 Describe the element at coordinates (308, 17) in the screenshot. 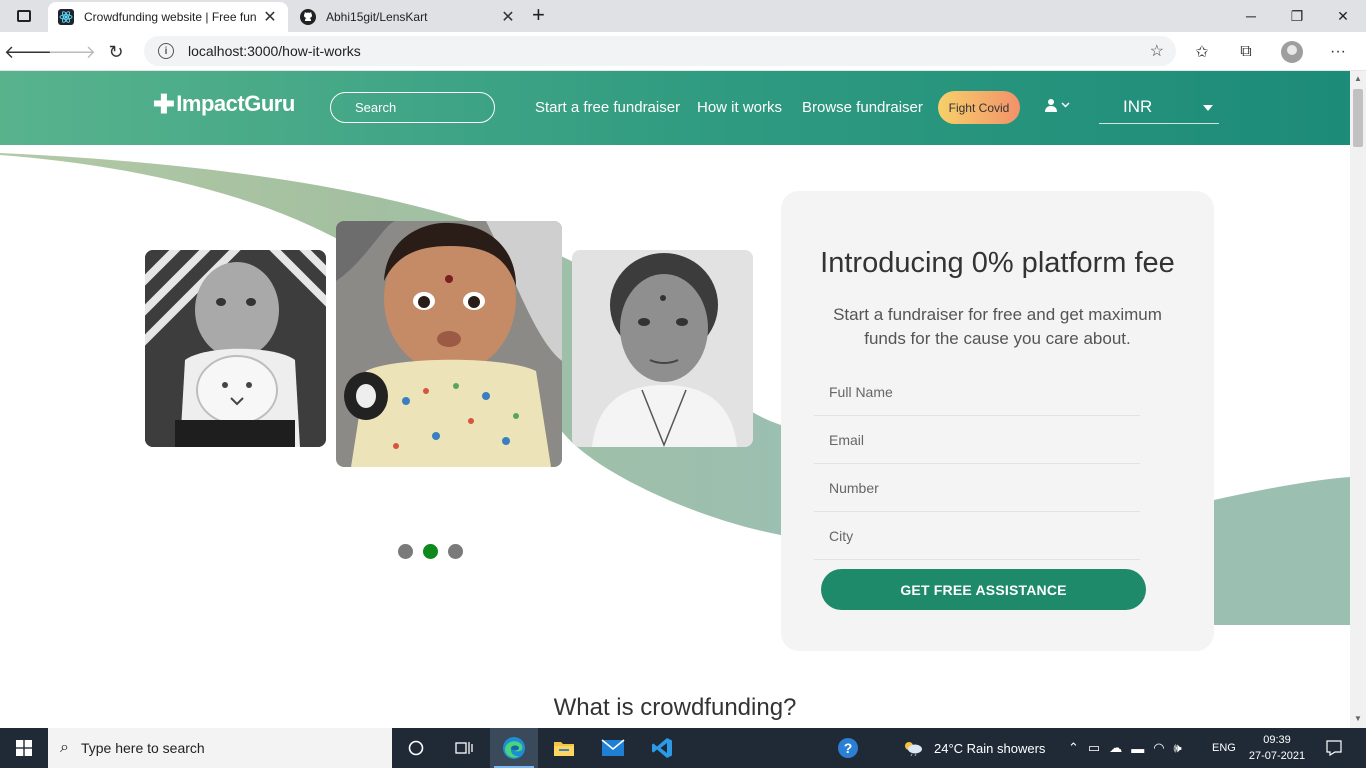

I see `github-favicon-icon` at that location.